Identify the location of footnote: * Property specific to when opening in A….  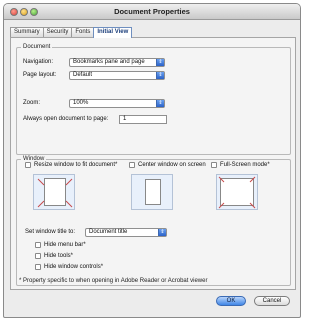
(113, 281).